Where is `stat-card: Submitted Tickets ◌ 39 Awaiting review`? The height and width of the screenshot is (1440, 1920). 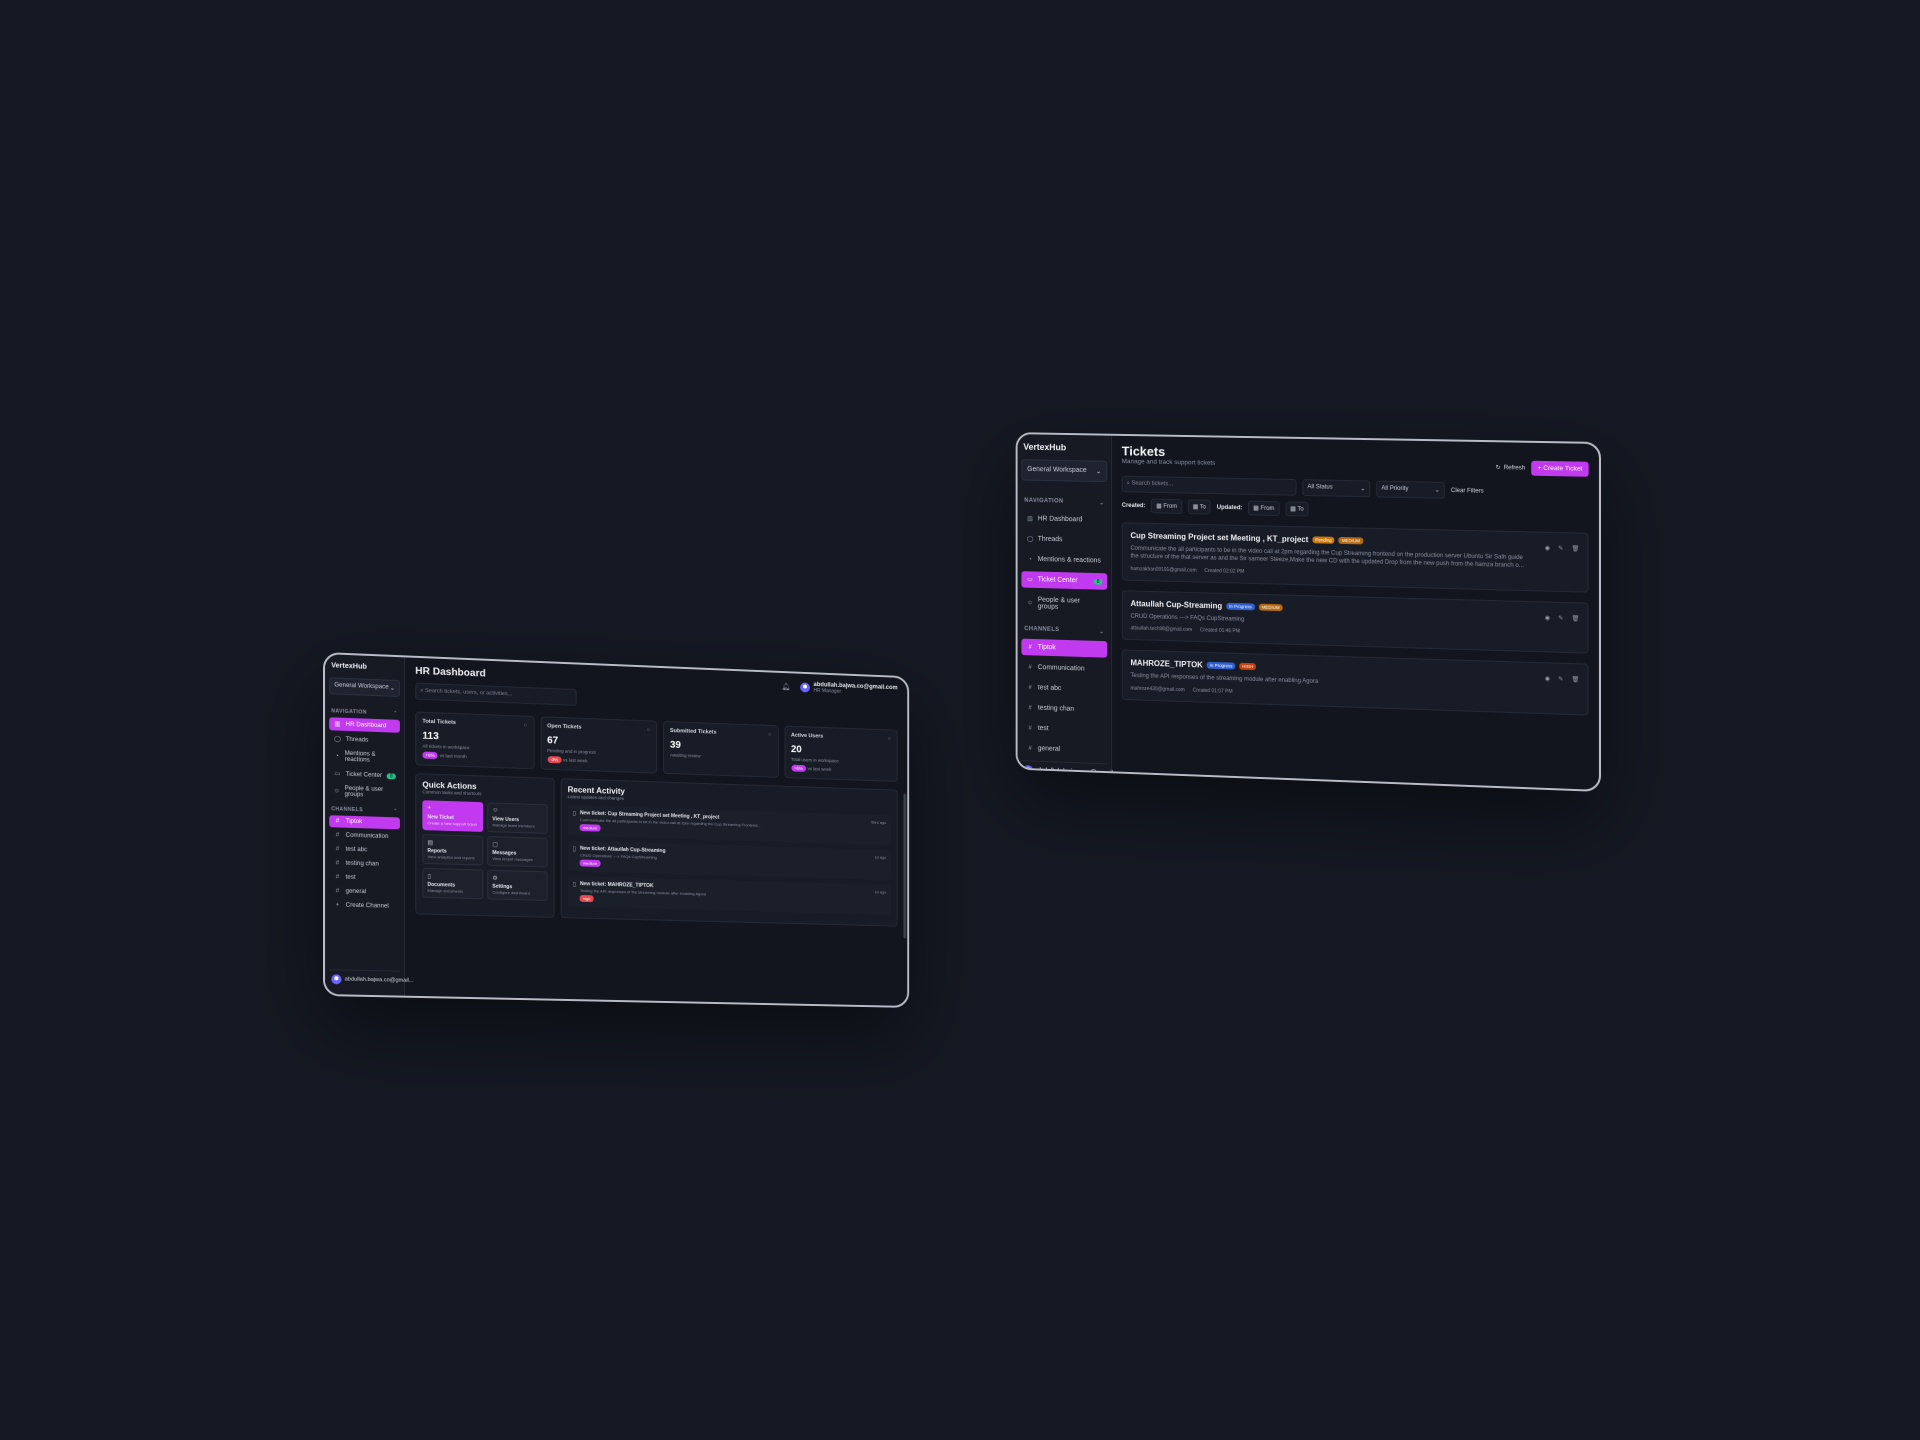
stat-card: Submitted Tickets ◌ 39 Awaiting review is located at coordinates (720, 749).